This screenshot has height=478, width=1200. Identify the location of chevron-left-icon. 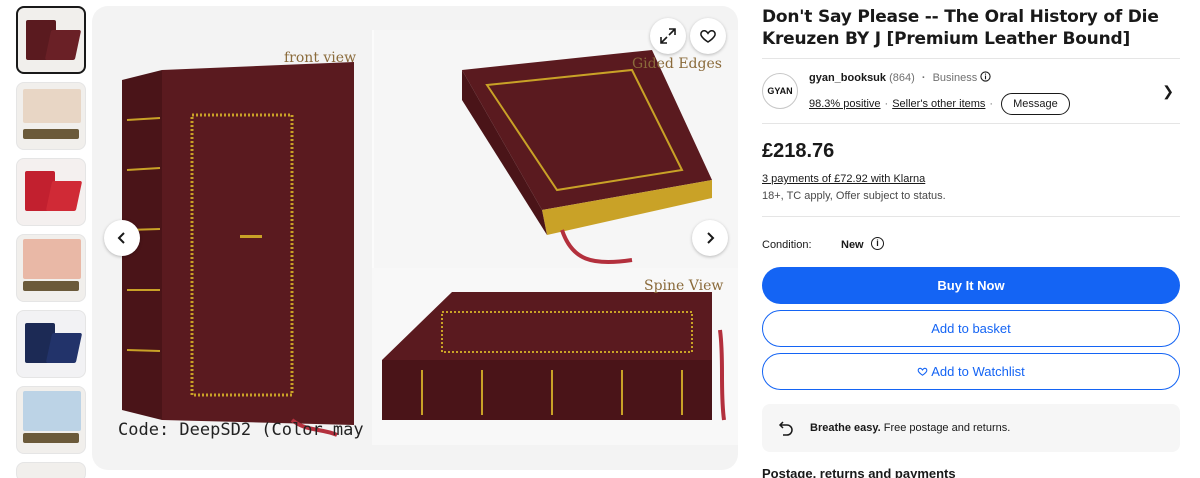
(121, 238).